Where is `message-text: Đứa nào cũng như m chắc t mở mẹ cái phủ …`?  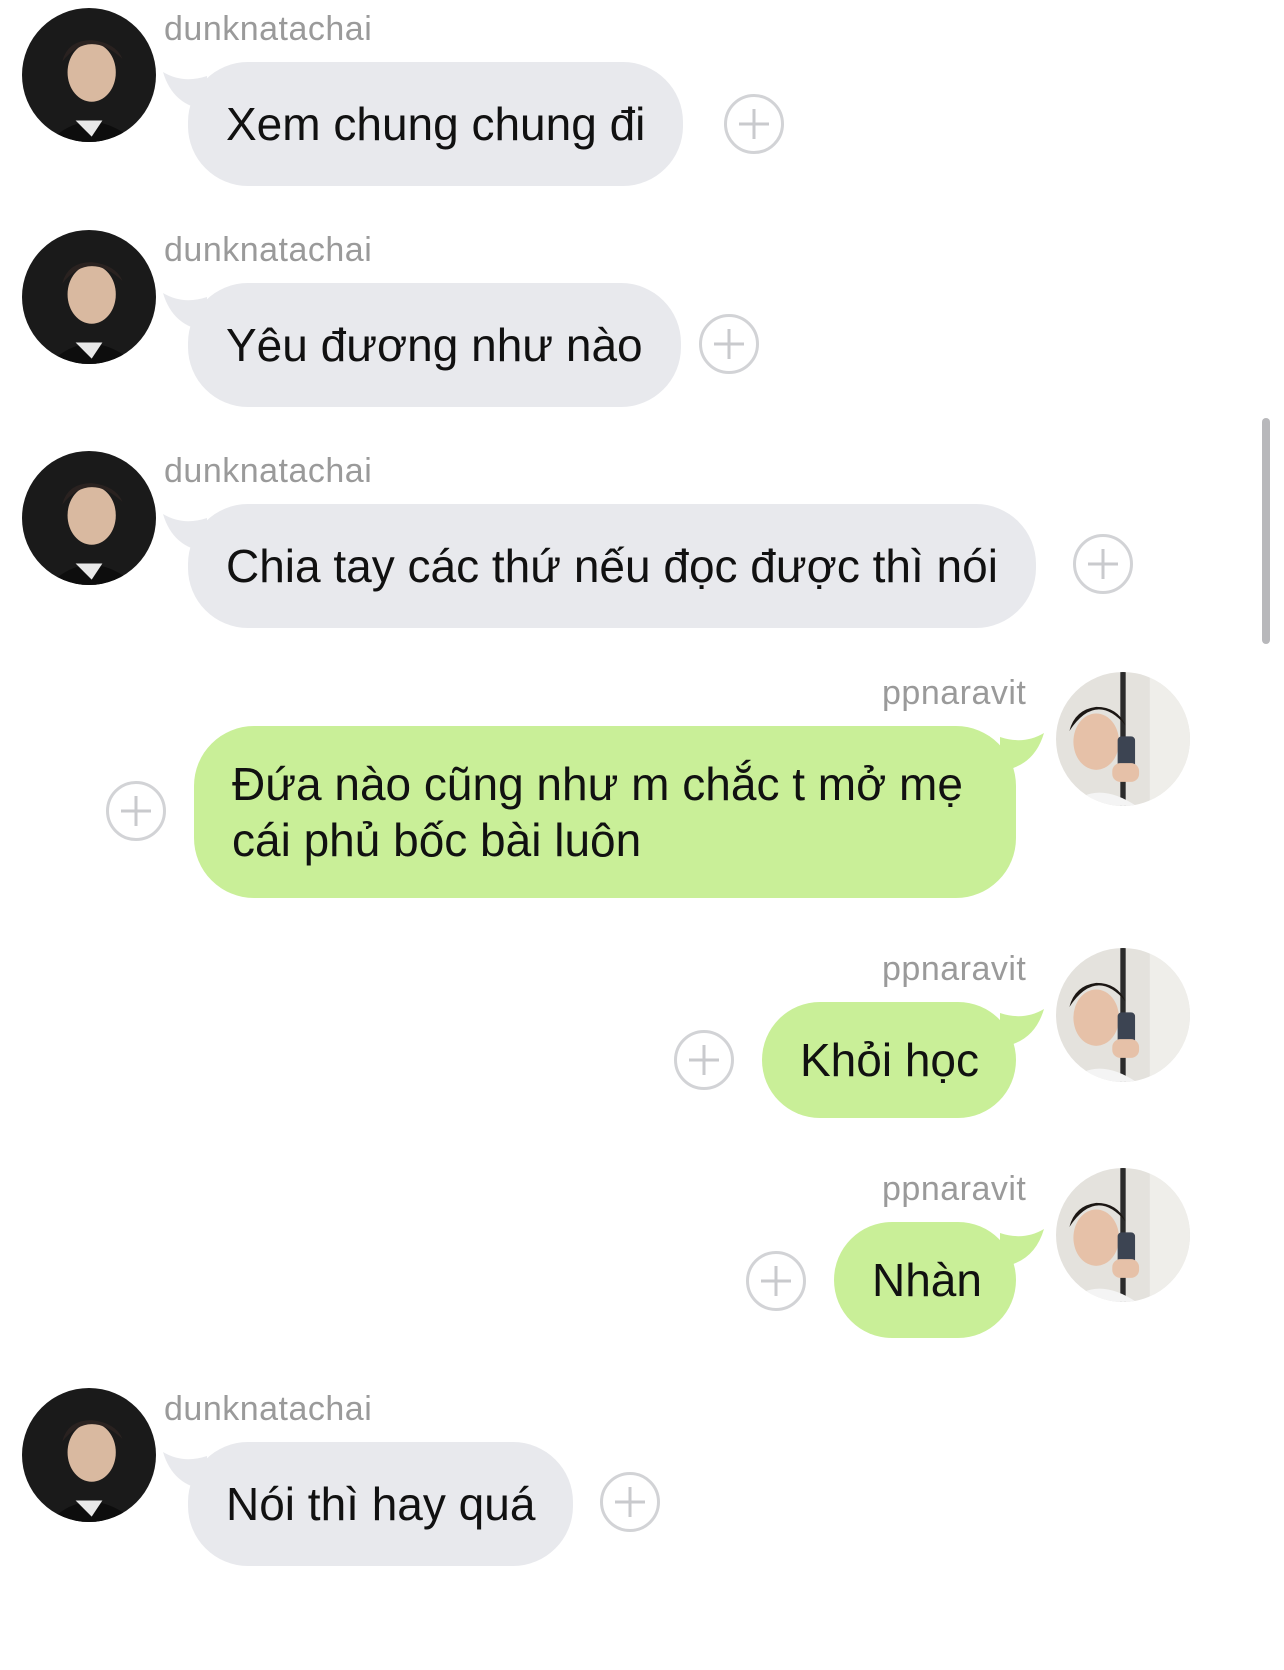 message-text: Đứa nào cũng như m chắc t mở mẹ cái phủ … is located at coordinates (597, 812).